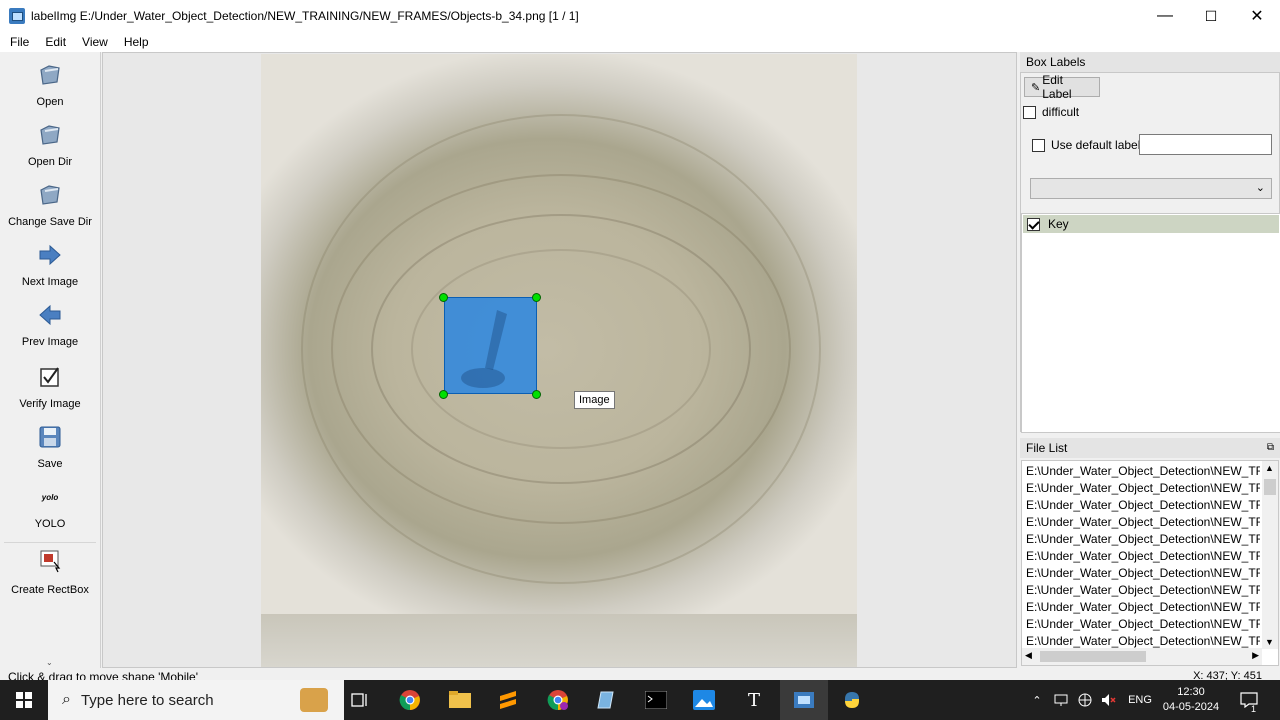 The image size is (1280, 720). What do you see at coordinates (50, 265) in the screenshot?
I see `next-image-button: Next Image` at bounding box center [50, 265].